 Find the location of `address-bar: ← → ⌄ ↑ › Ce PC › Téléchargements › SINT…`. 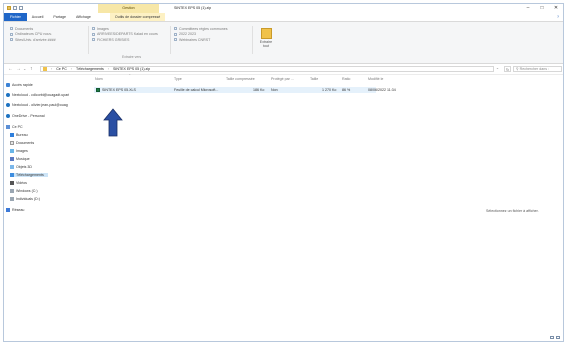

address-bar: ← → ⌄ ↑ › Ce PC › Téléchargements › SINT… is located at coordinates (283, 69).